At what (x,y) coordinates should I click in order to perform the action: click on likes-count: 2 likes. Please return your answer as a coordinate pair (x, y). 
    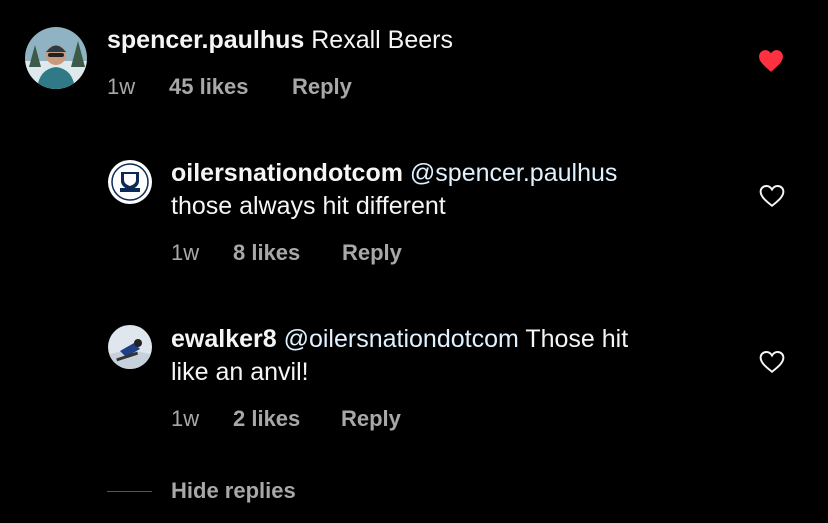
    Looking at the image, I should click on (287, 419).